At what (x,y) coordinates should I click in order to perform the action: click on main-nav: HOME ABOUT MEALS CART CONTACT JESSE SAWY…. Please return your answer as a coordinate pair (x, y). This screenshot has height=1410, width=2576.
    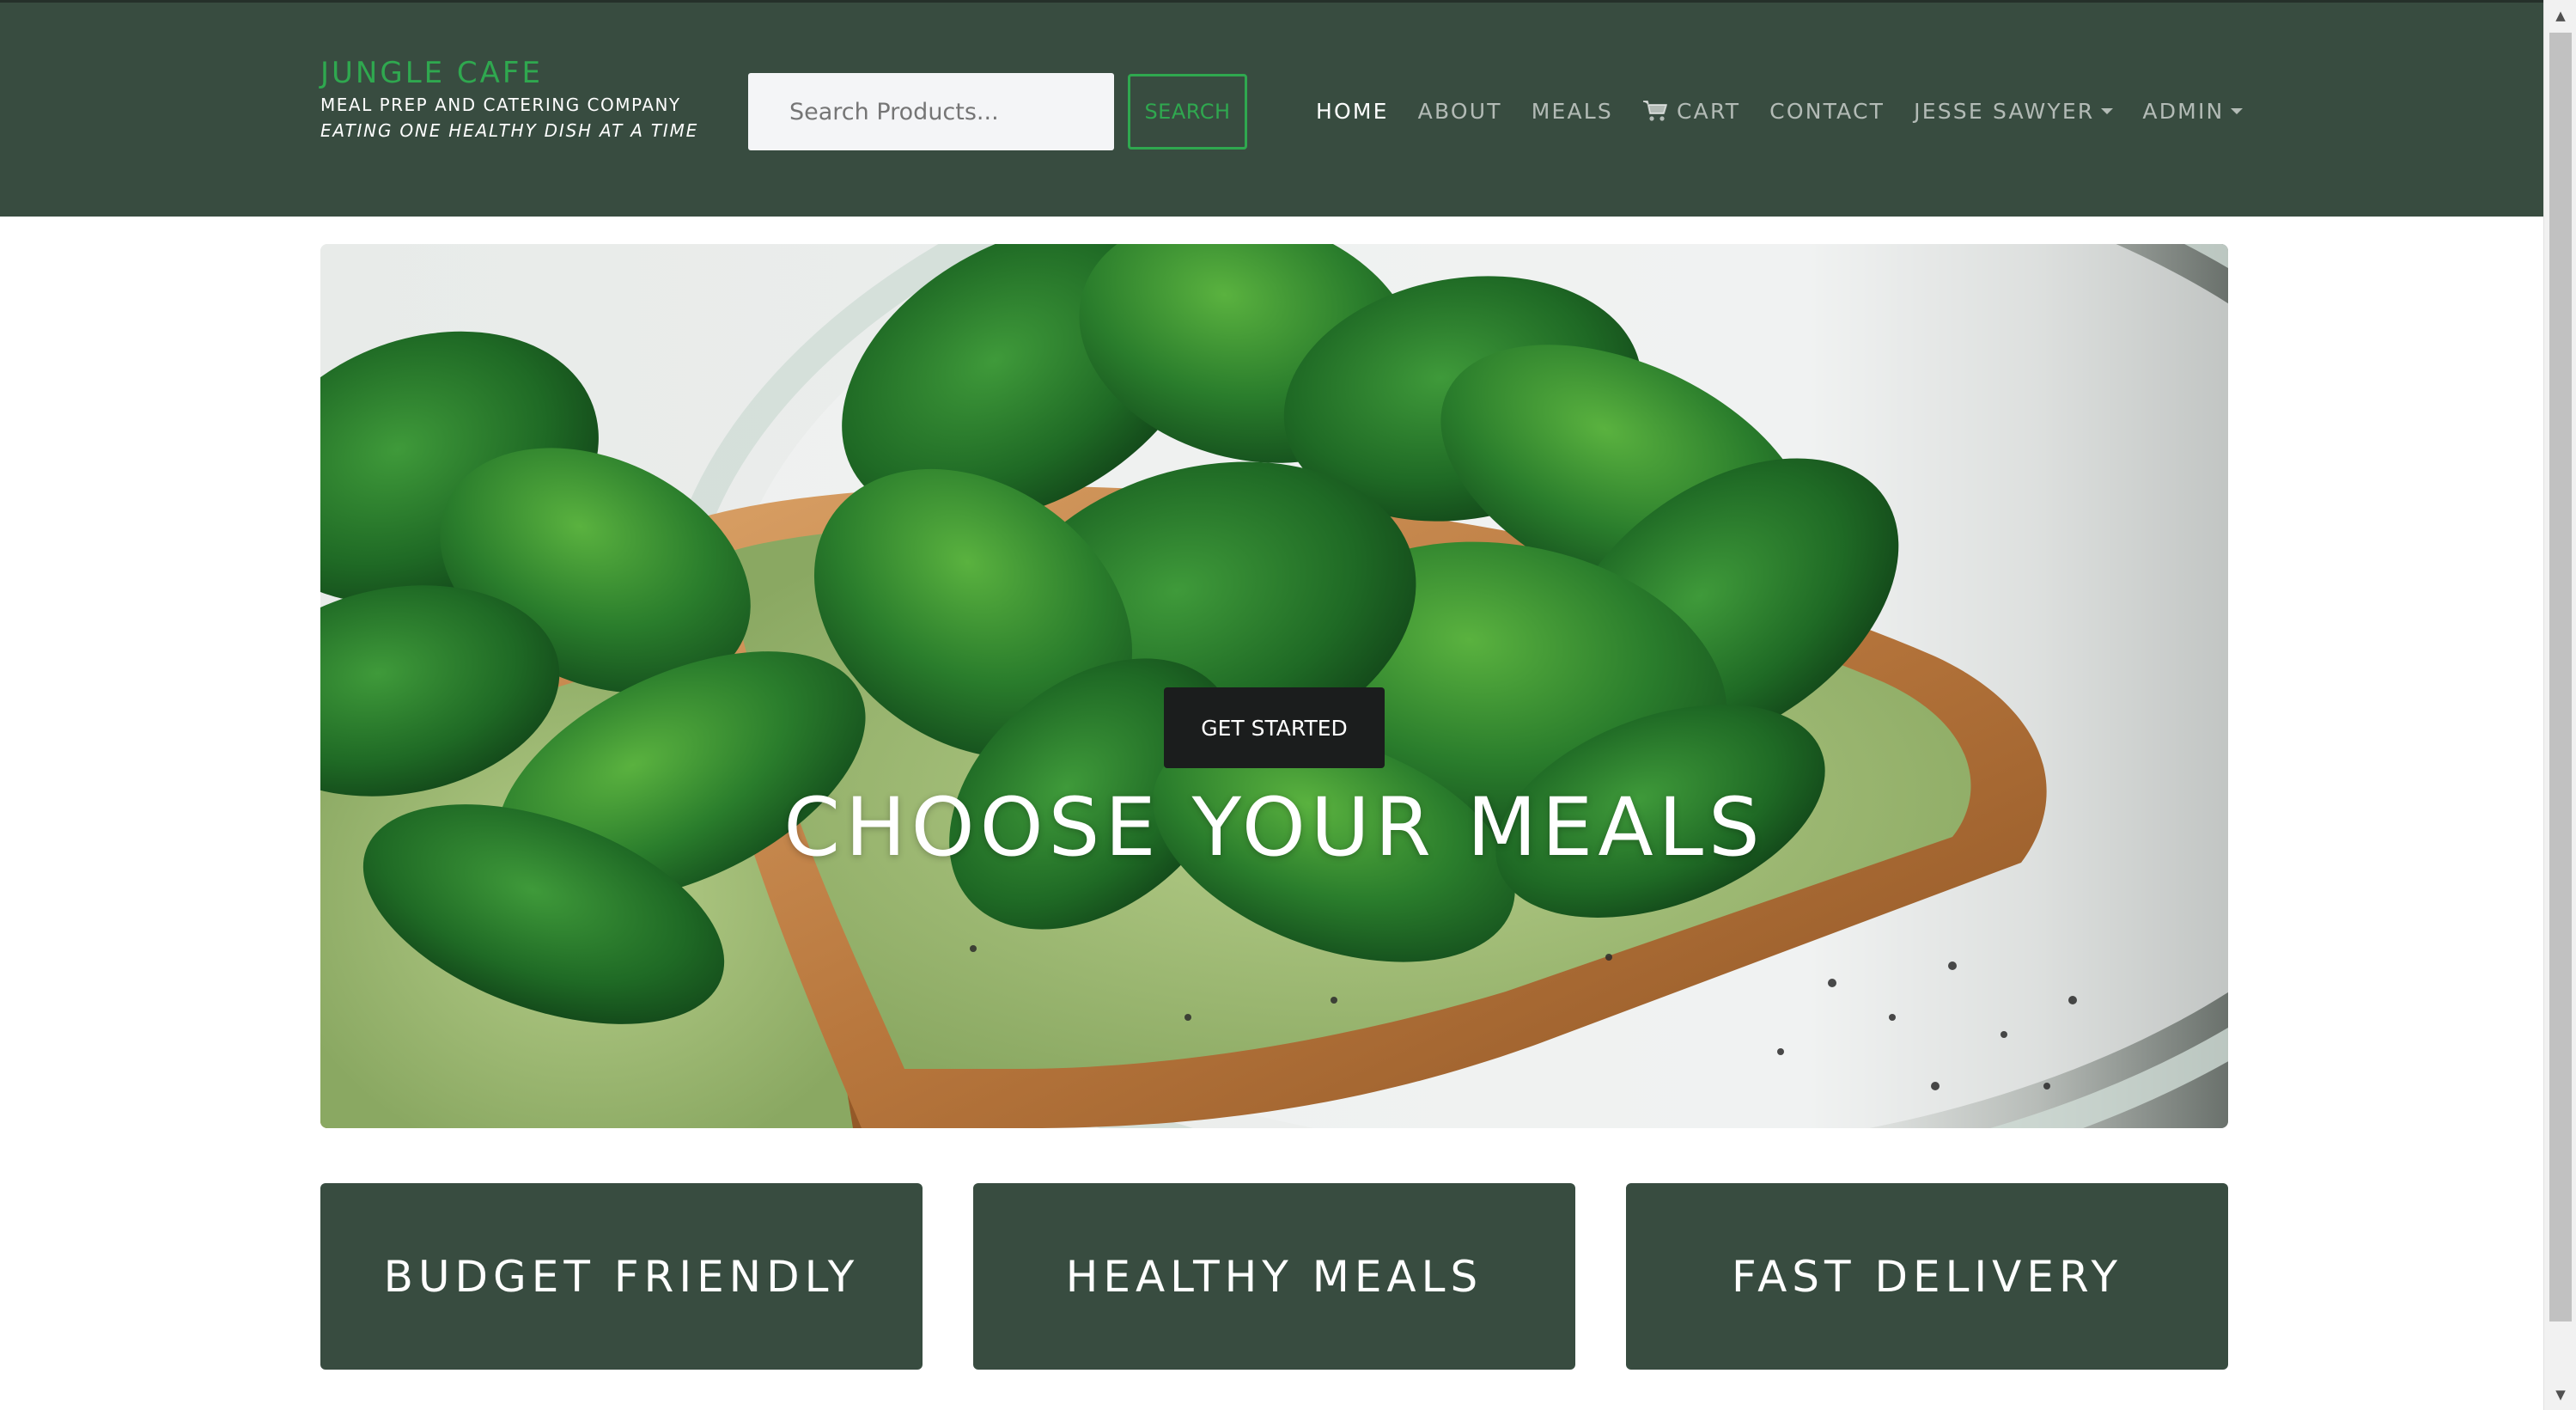
    Looking at the image, I should click on (1780, 111).